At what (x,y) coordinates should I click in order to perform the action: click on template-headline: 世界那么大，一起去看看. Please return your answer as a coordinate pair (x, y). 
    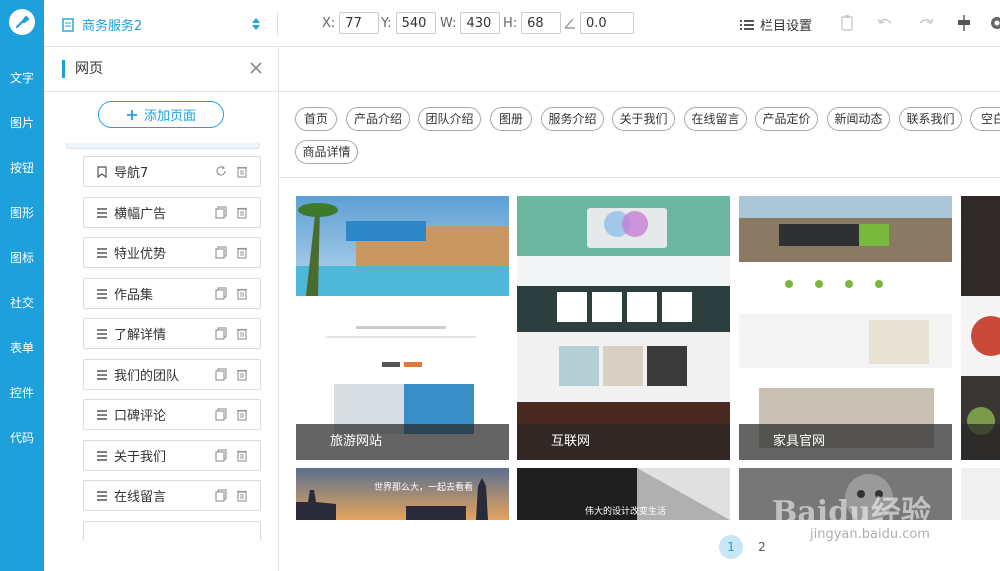
    Looking at the image, I should click on (424, 488).